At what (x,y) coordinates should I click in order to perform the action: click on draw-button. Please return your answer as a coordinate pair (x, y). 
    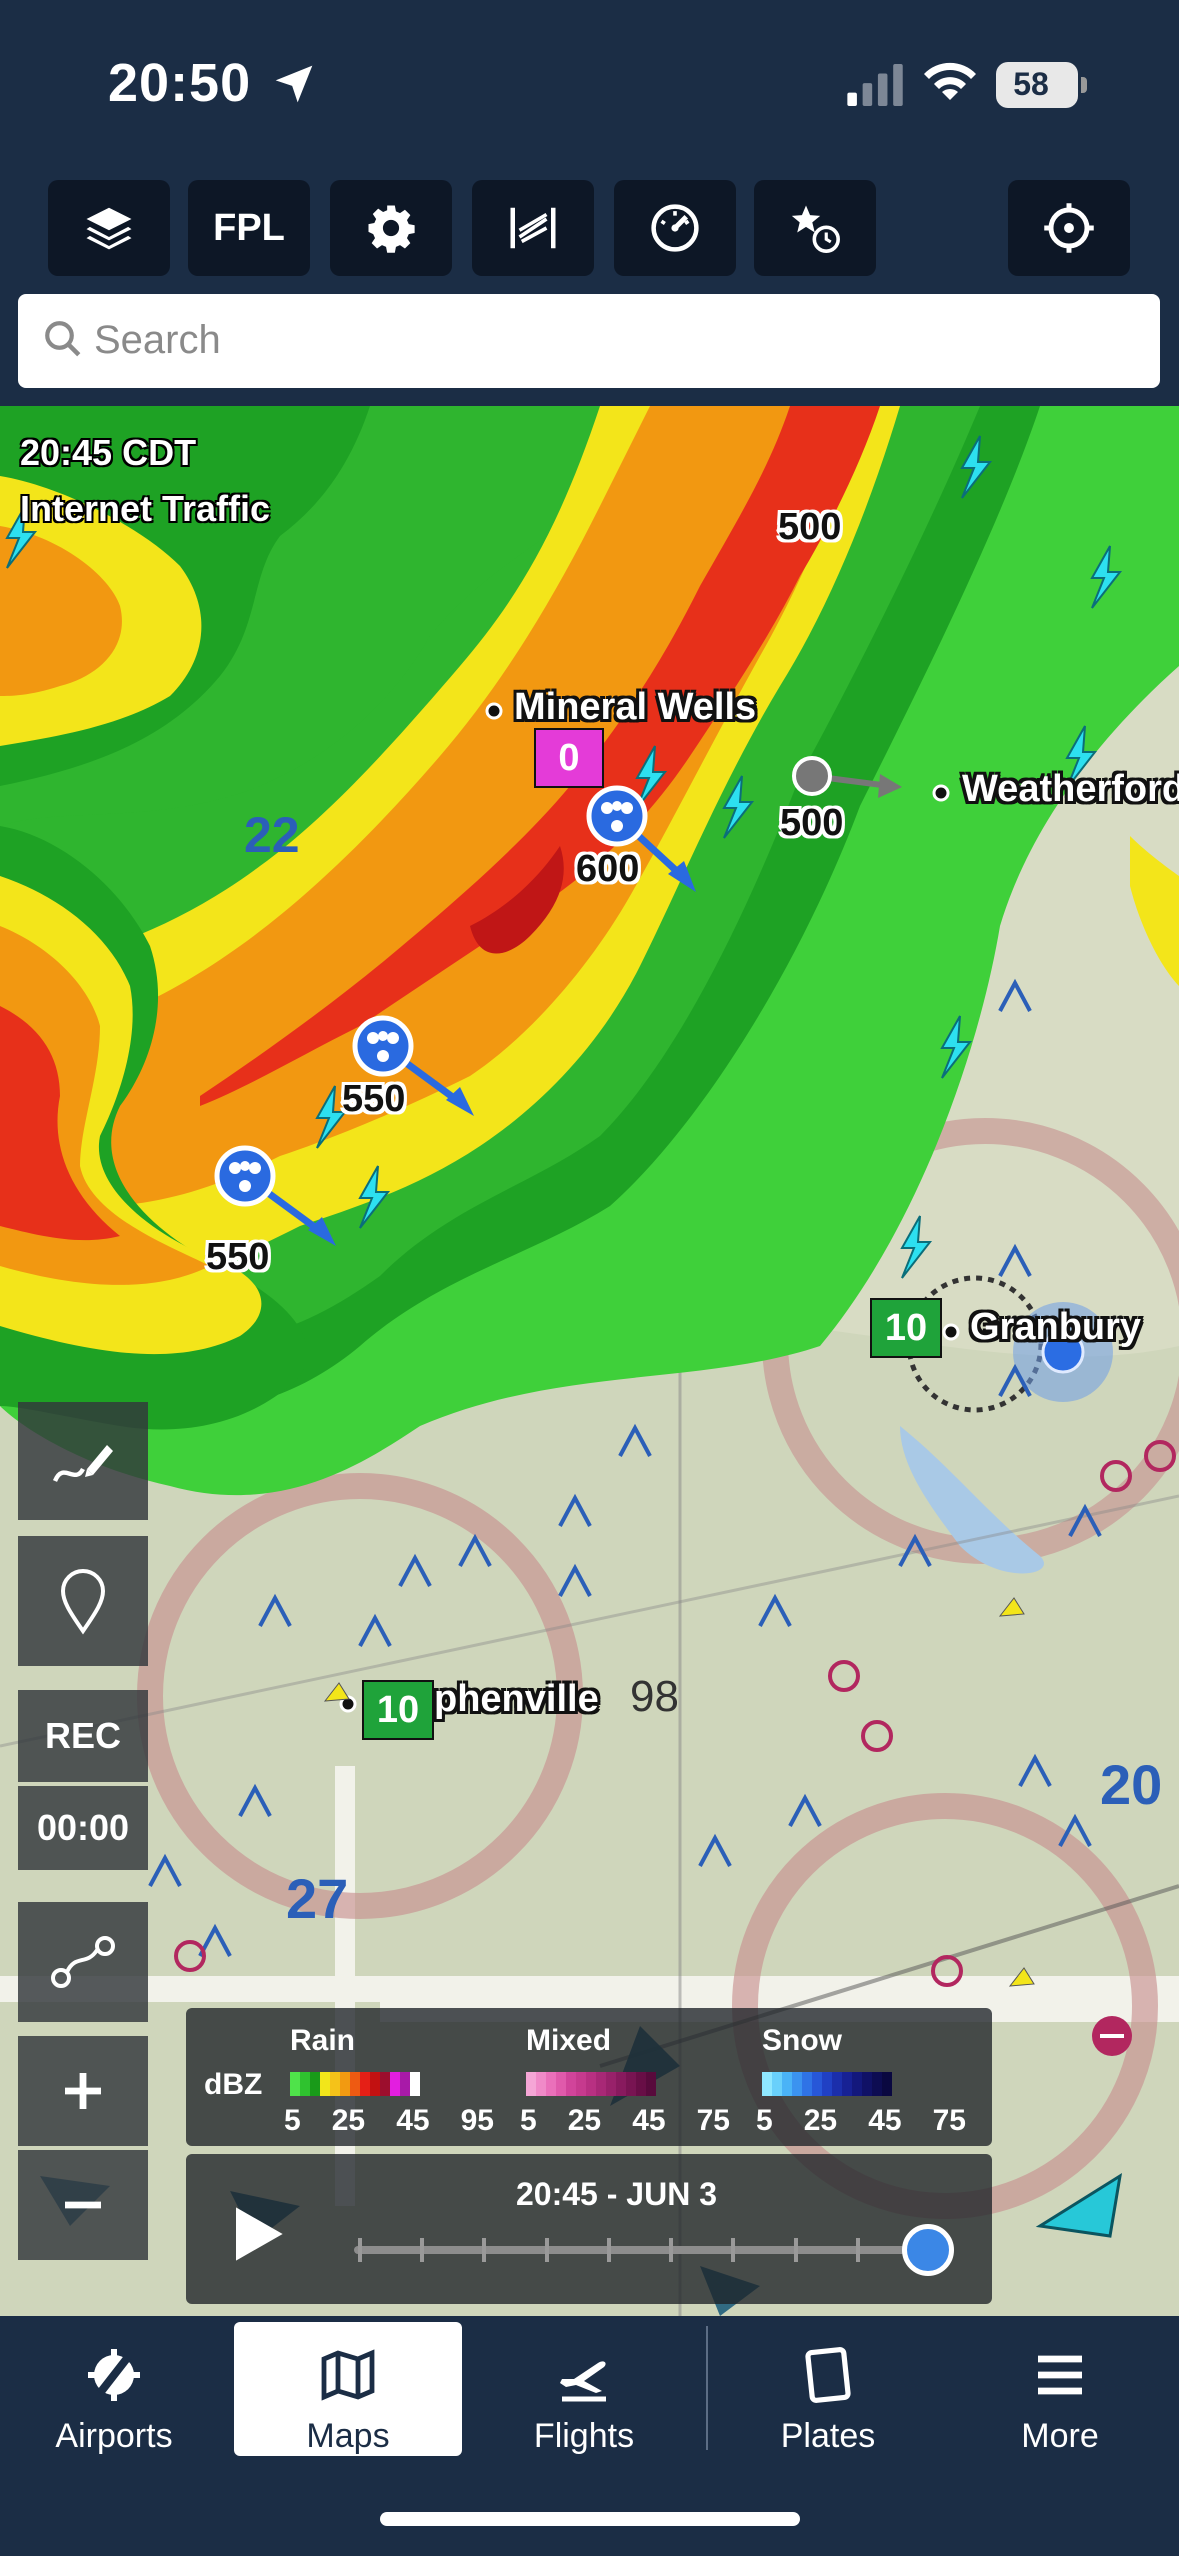
    Looking at the image, I should click on (83, 1461).